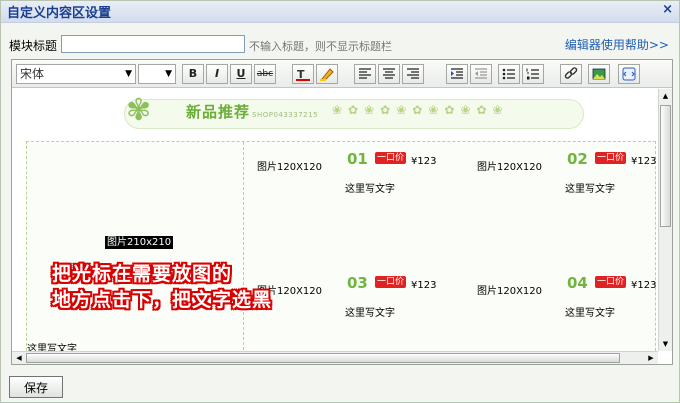  I want to click on source-code-icon, so click(629, 74).